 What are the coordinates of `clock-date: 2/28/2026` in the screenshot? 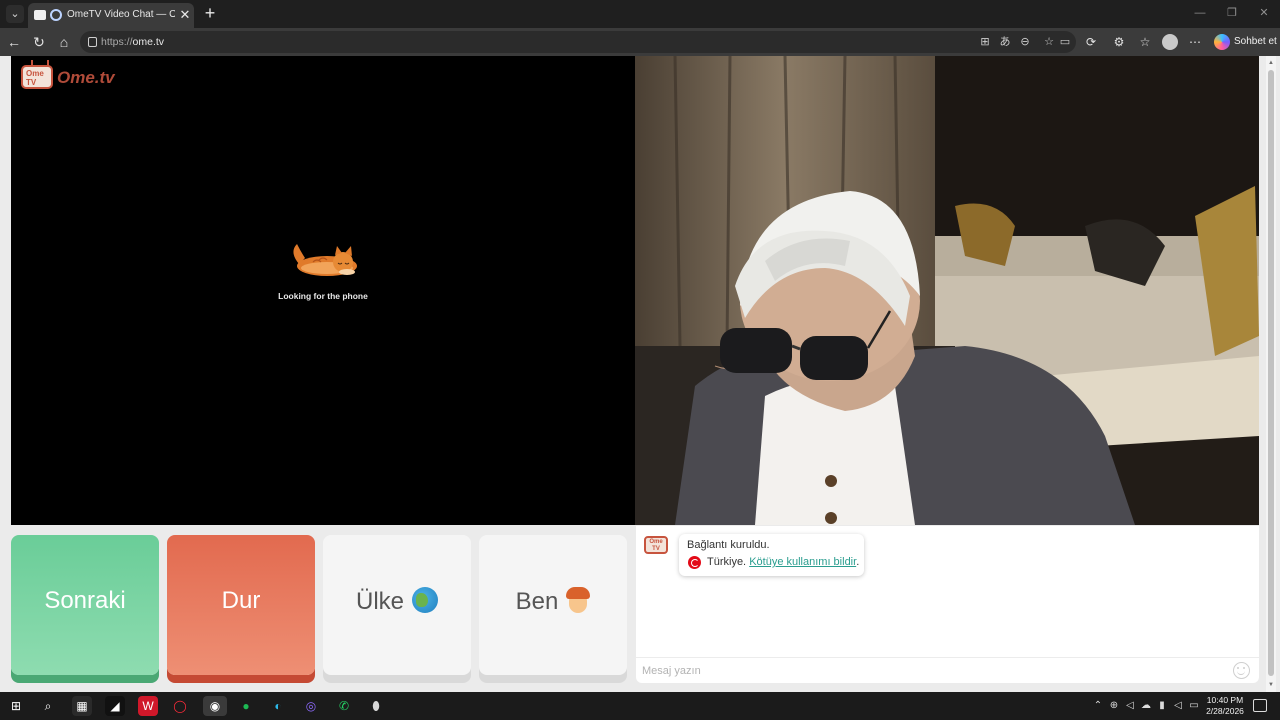 It's located at (1225, 711).